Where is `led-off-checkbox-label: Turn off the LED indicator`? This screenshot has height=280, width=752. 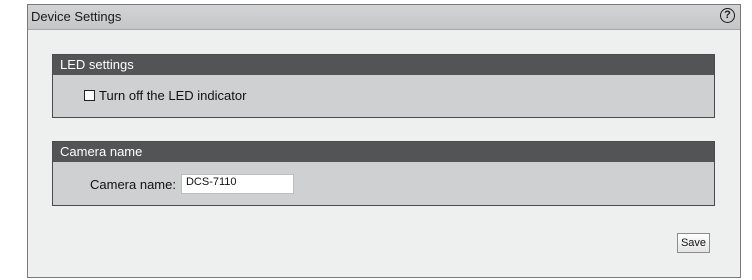
led-off-checkbox-label: Turn off the LED indicator is located at coordinates (172, 95).